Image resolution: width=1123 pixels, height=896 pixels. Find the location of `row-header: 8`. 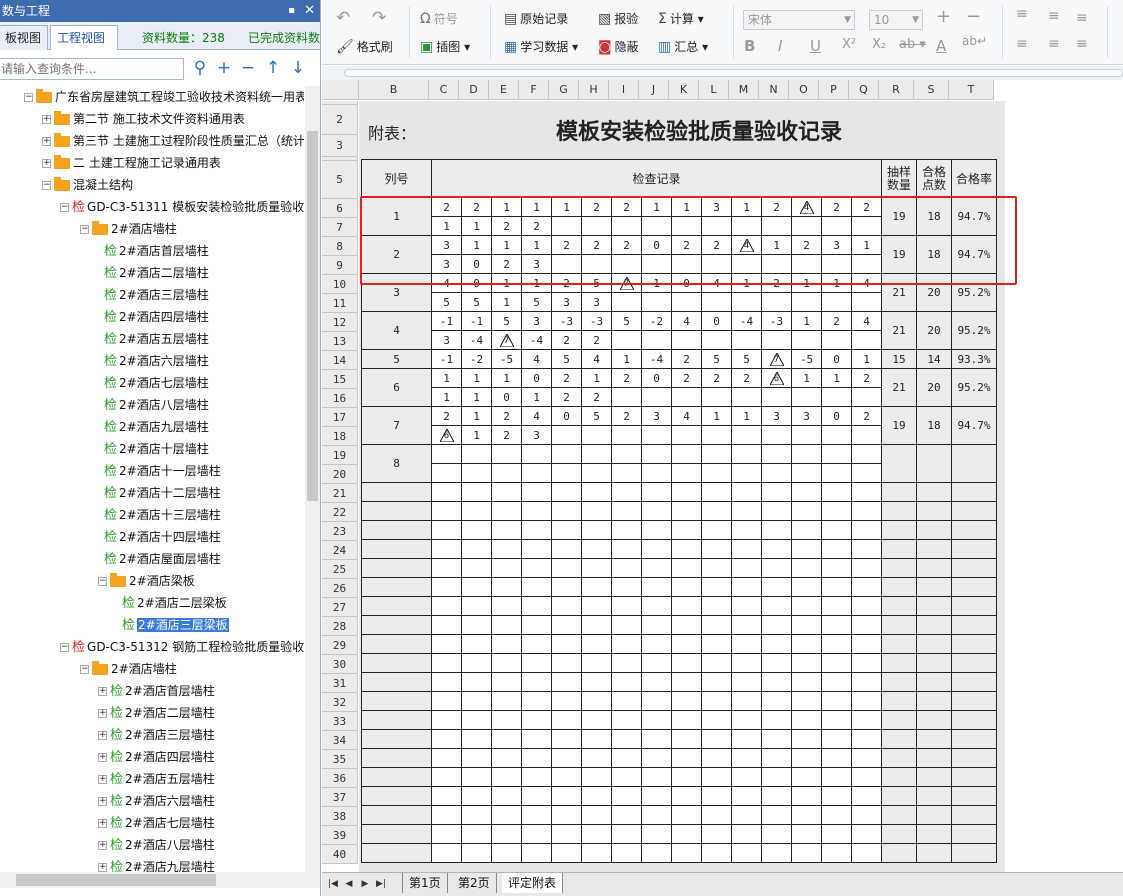

row-header: 8 is located at coordinates (340, 246).